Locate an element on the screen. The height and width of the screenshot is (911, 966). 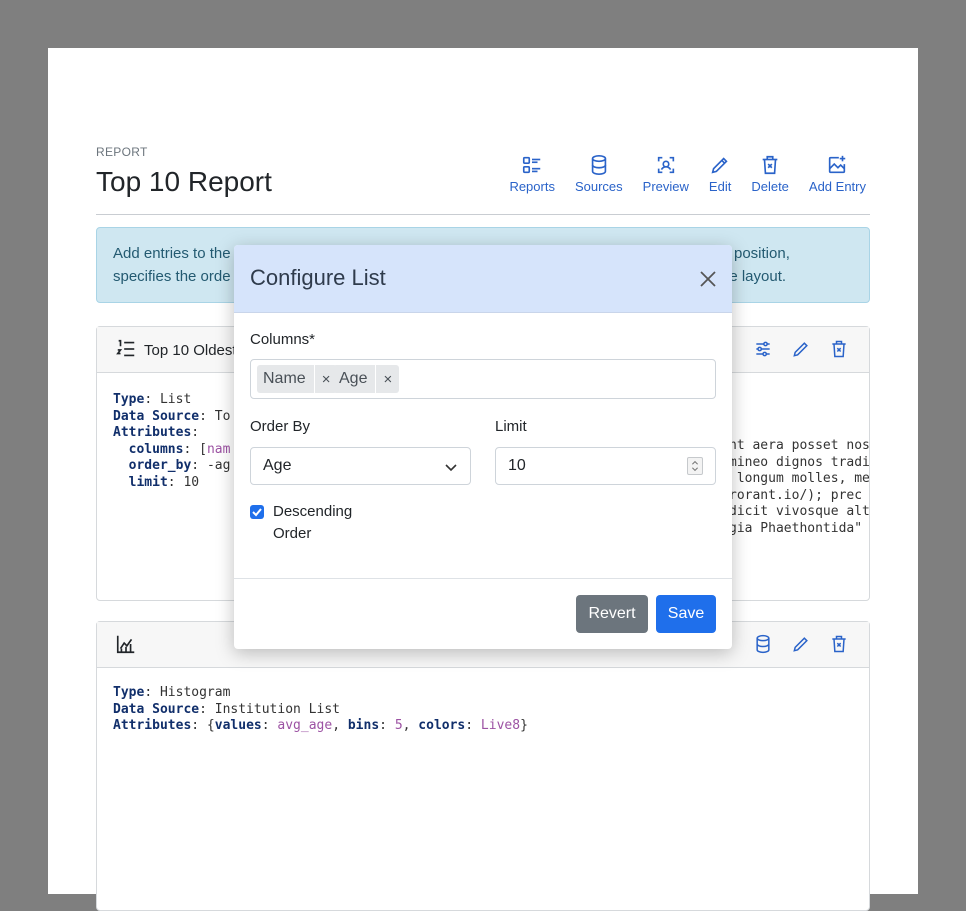
descending-checkbox is located at coordinates (257, 512).